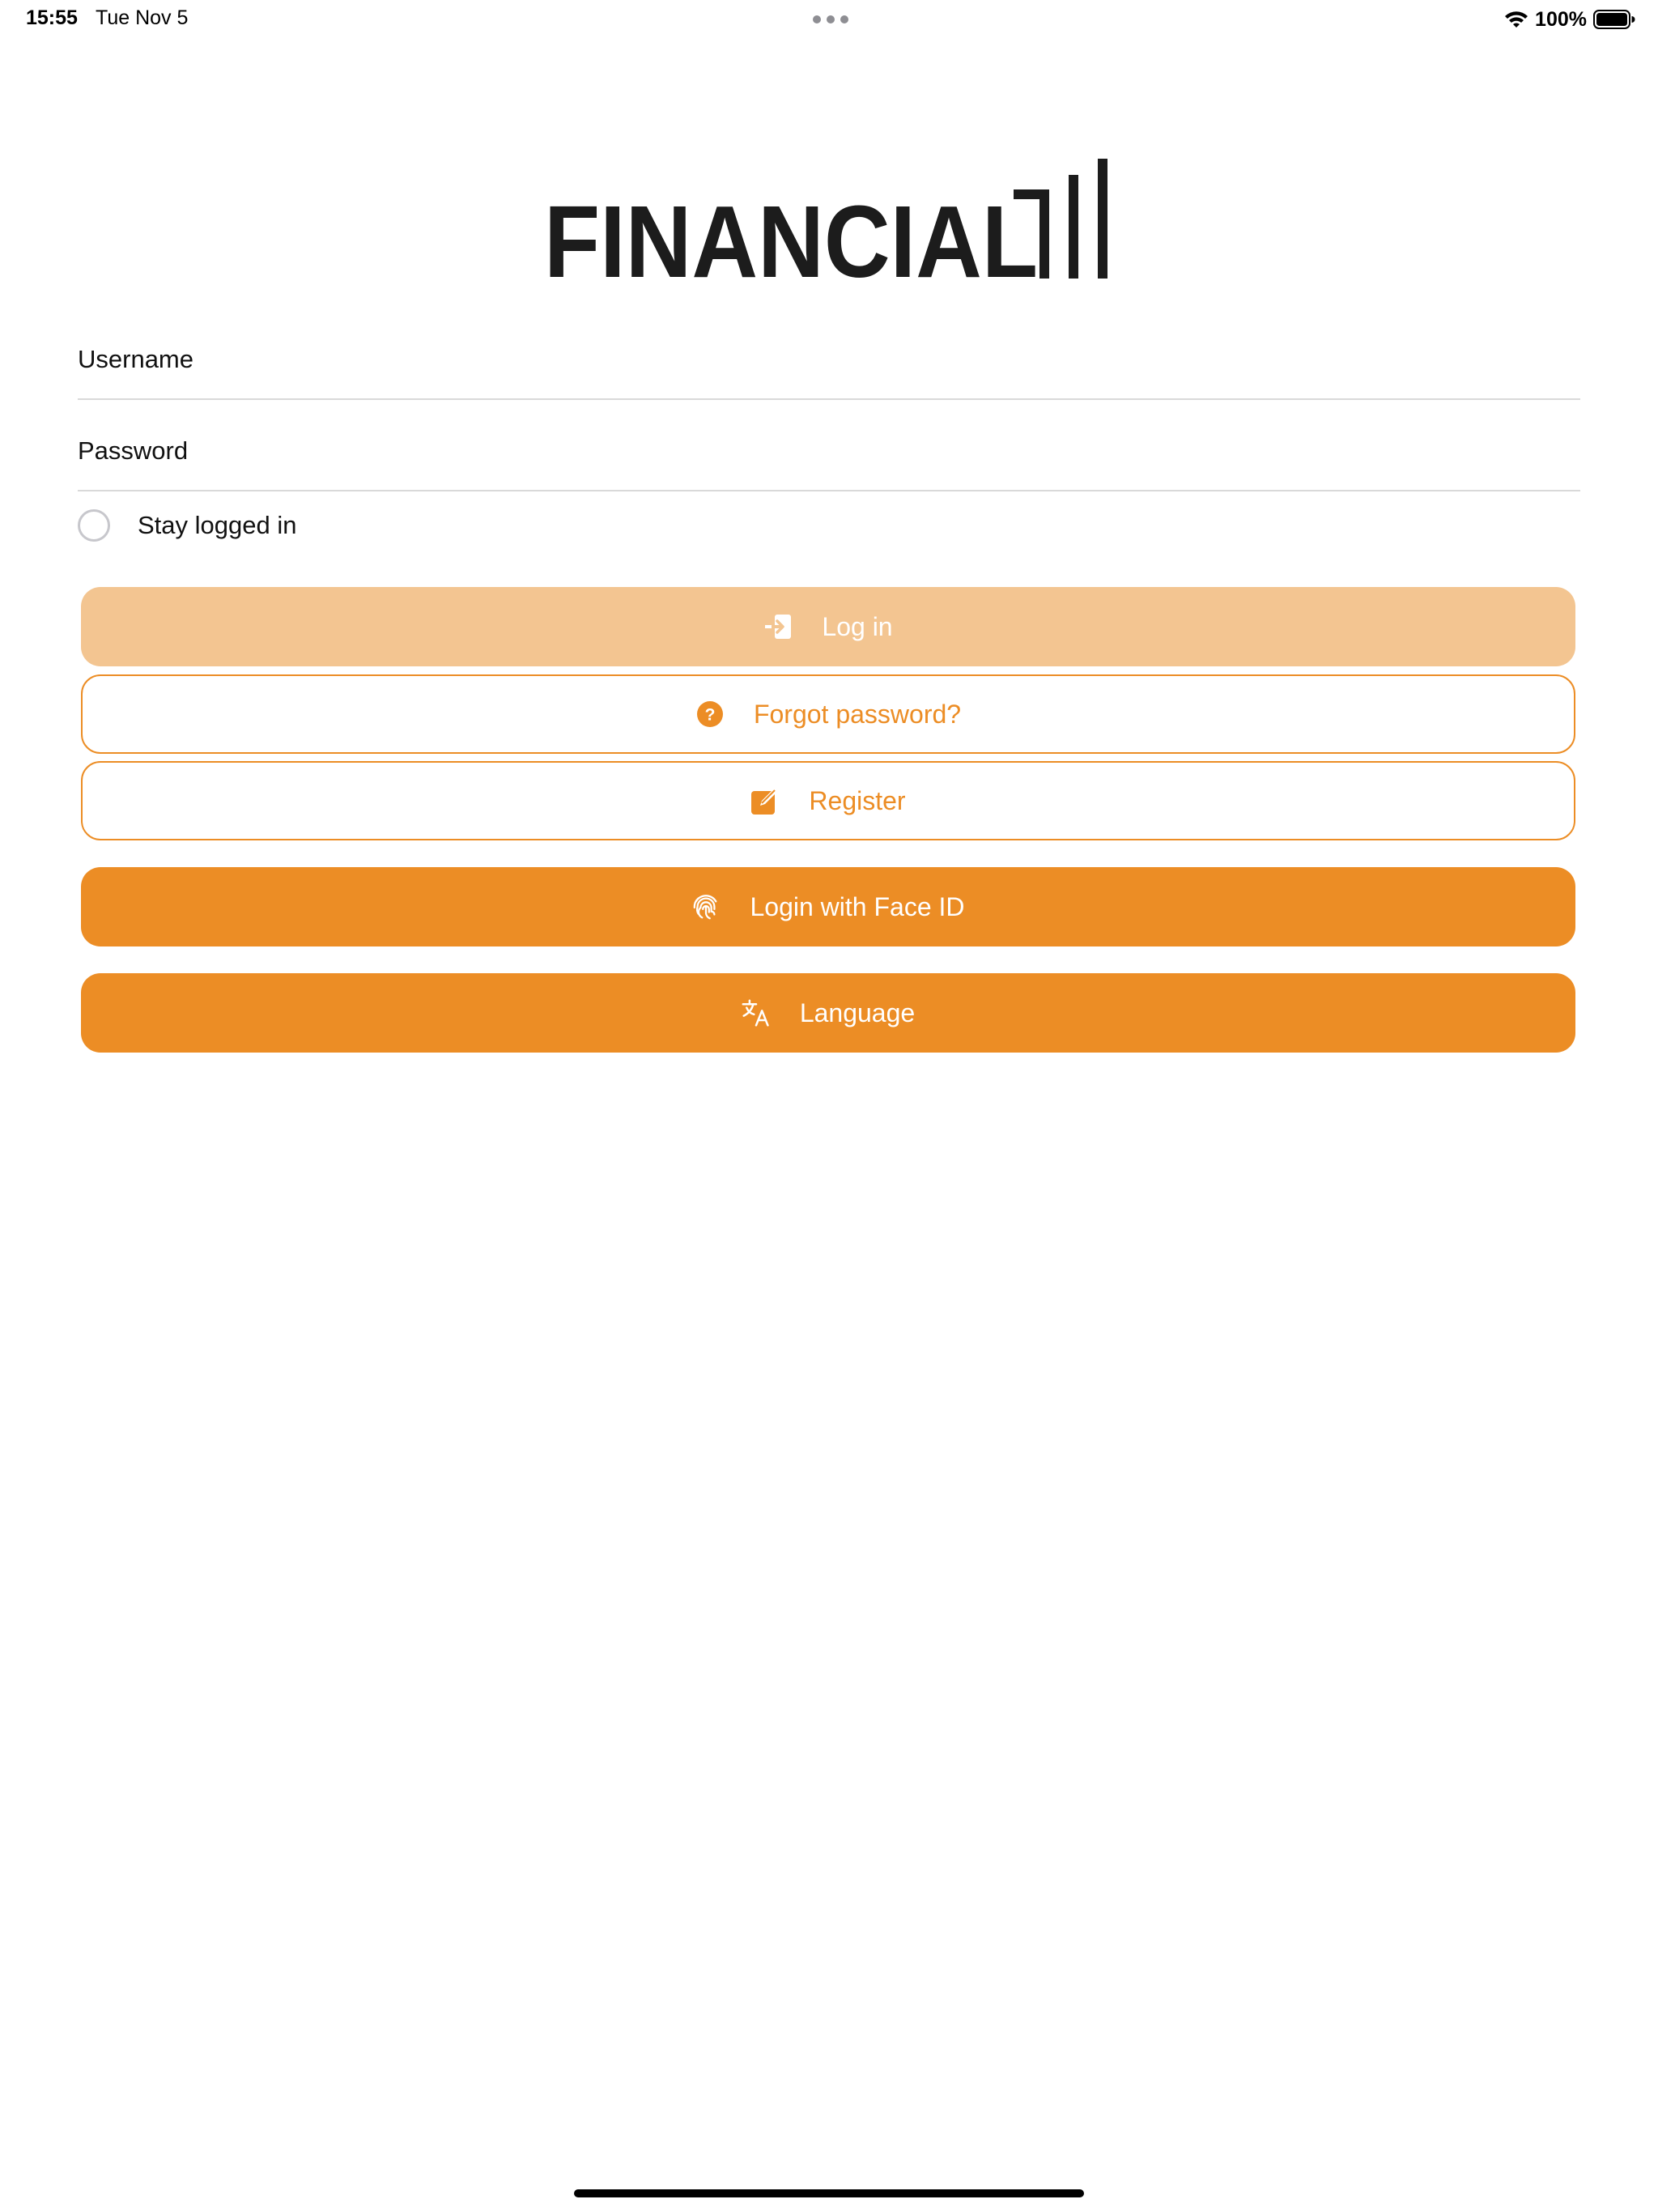 This screenshot has height=2212, width=1658. I want to click on login-arrow-icon, so click(778, 627).